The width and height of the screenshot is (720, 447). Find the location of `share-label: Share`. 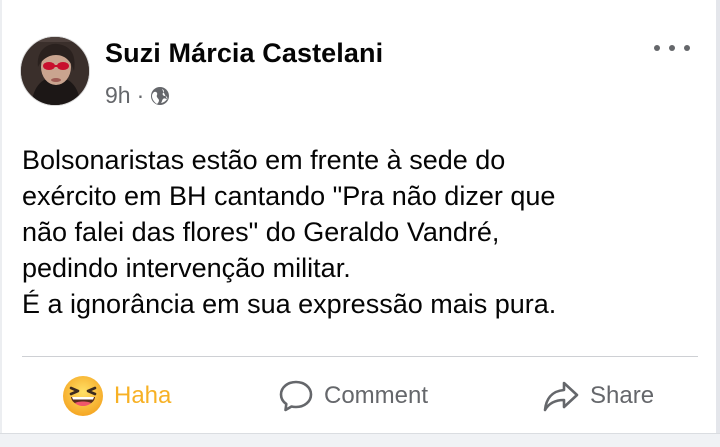

share-label: Share is located at coordinates (622, 395).